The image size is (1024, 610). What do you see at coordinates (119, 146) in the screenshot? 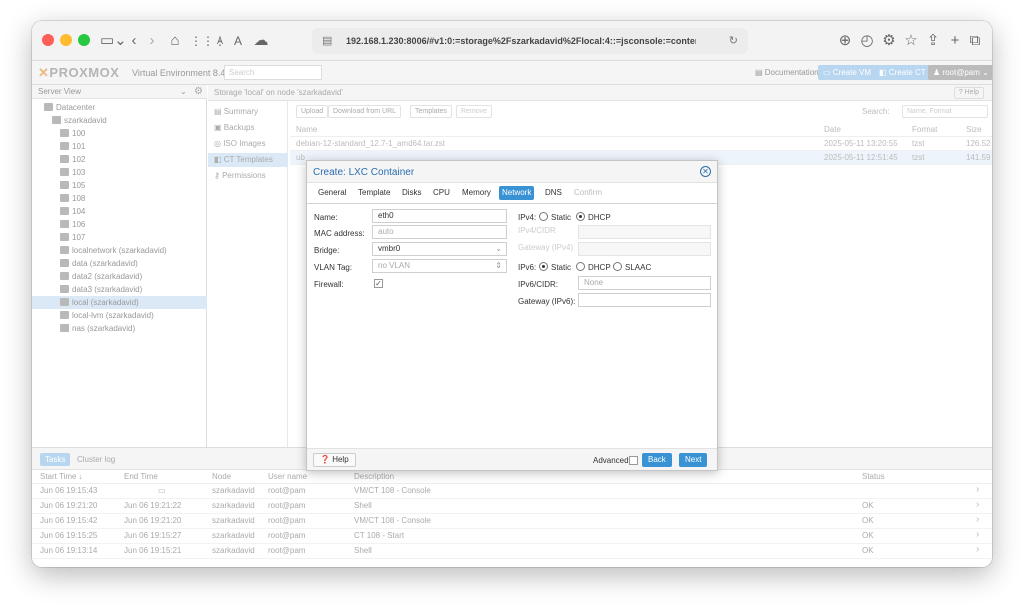
I see `tree-item: 101` at bounding box center [119, 146].